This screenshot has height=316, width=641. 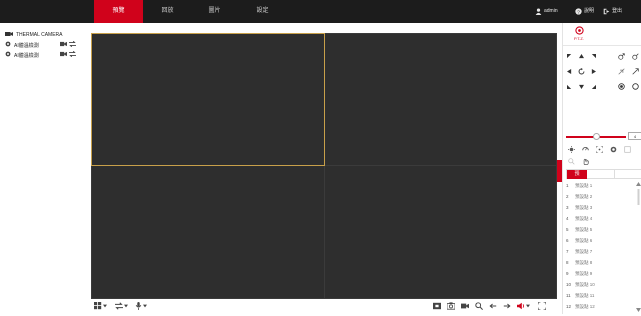 I want to click on channel-tree: THERMAL CAMERA AI體溫檢測 AI體溫檢測, so click(x=45, y=168).